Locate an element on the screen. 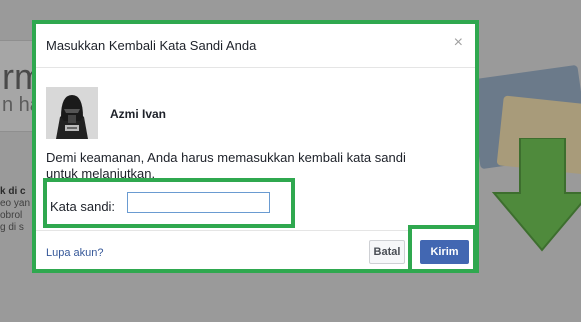 The image size is (581, 322). password-input is located at coordinates (198, 202).